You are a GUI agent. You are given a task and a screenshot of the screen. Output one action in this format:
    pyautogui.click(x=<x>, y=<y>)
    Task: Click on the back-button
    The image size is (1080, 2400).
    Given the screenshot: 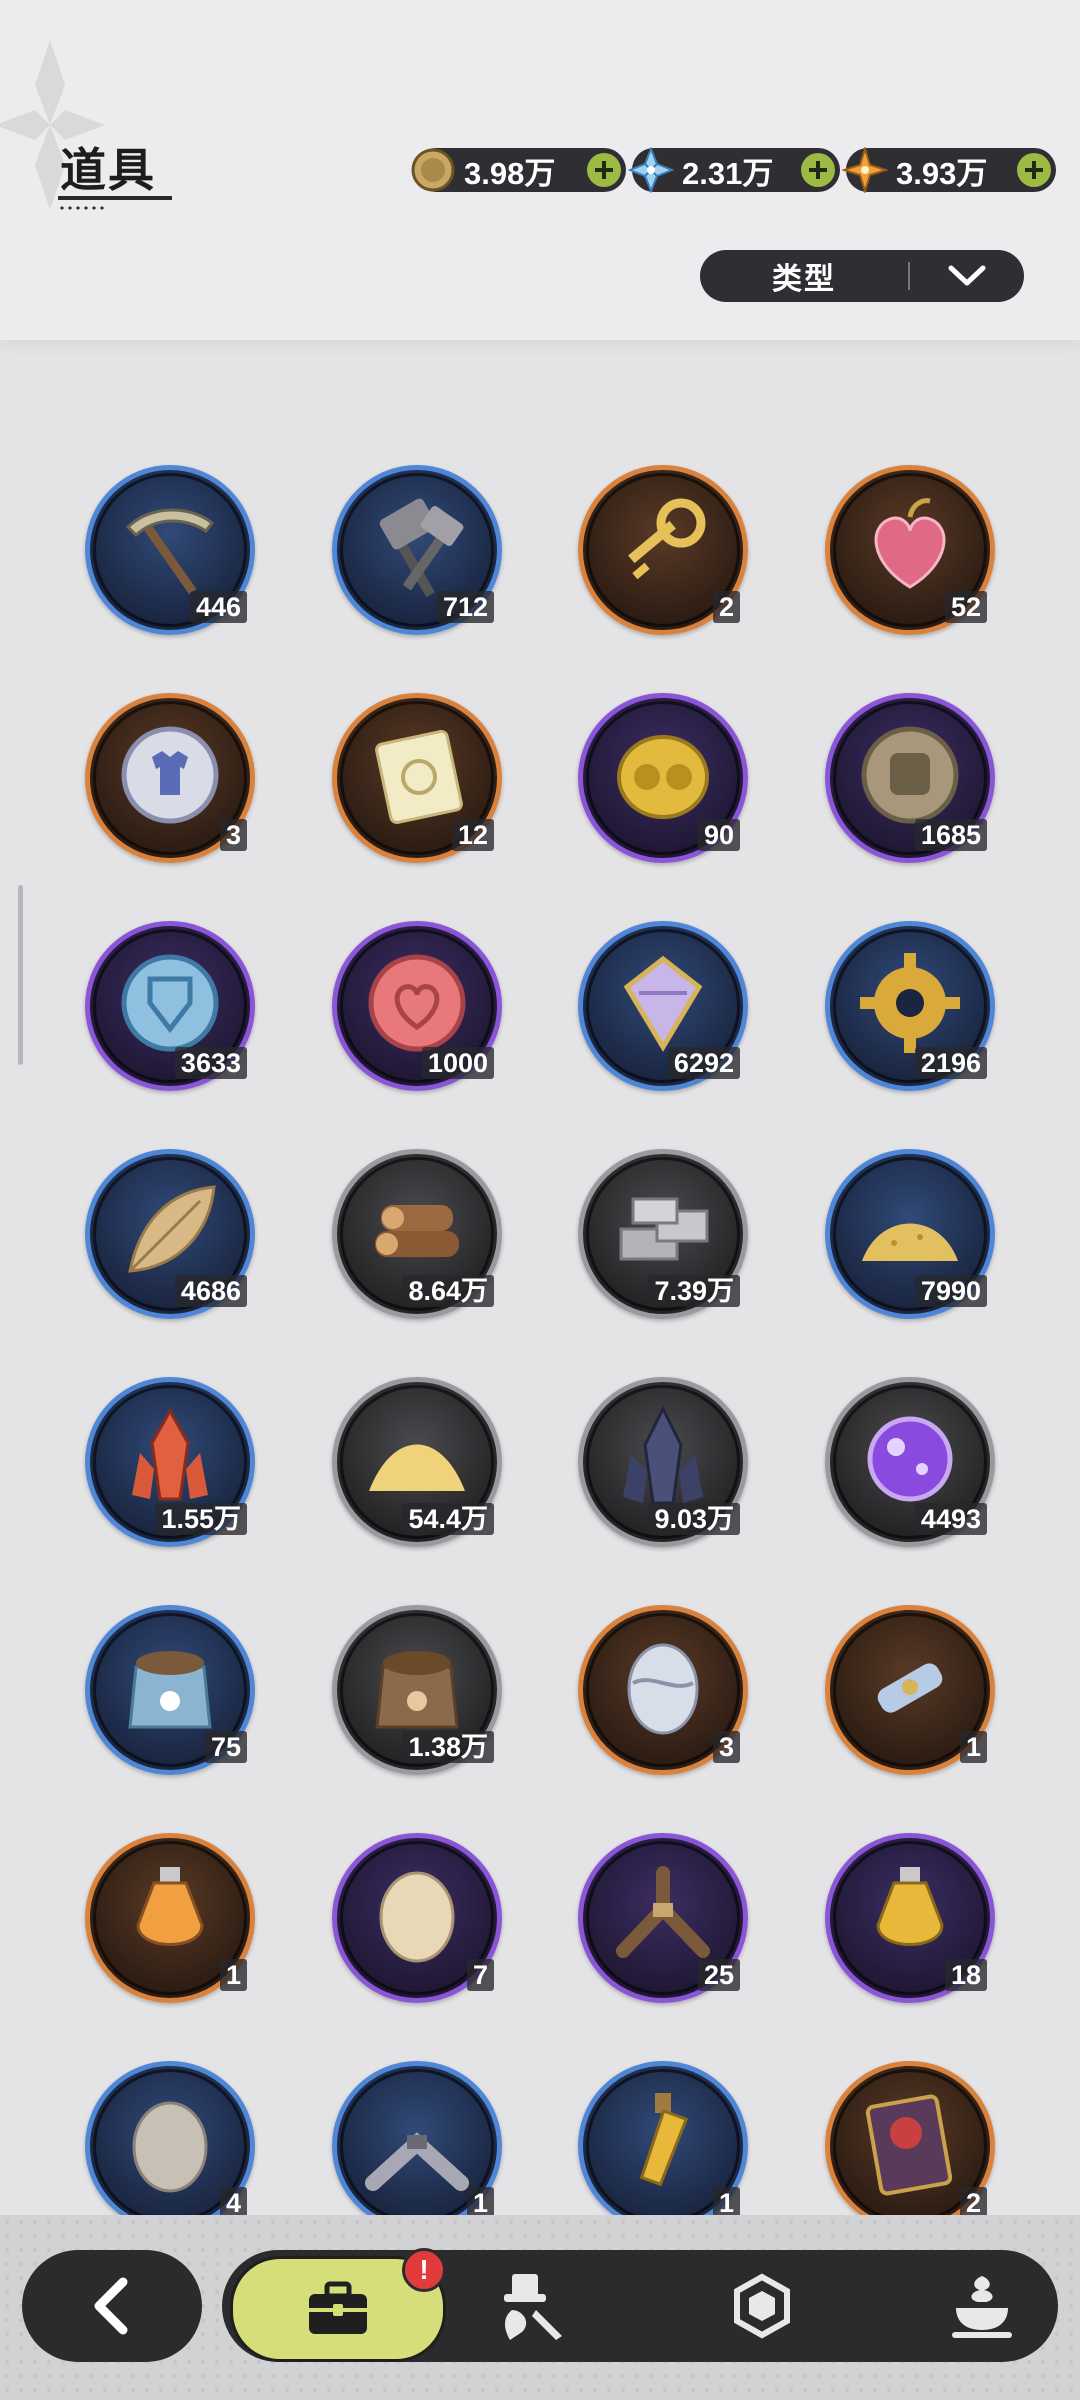 What is the action you would take?
    pyautogui.click(x=112, y=2306)
    